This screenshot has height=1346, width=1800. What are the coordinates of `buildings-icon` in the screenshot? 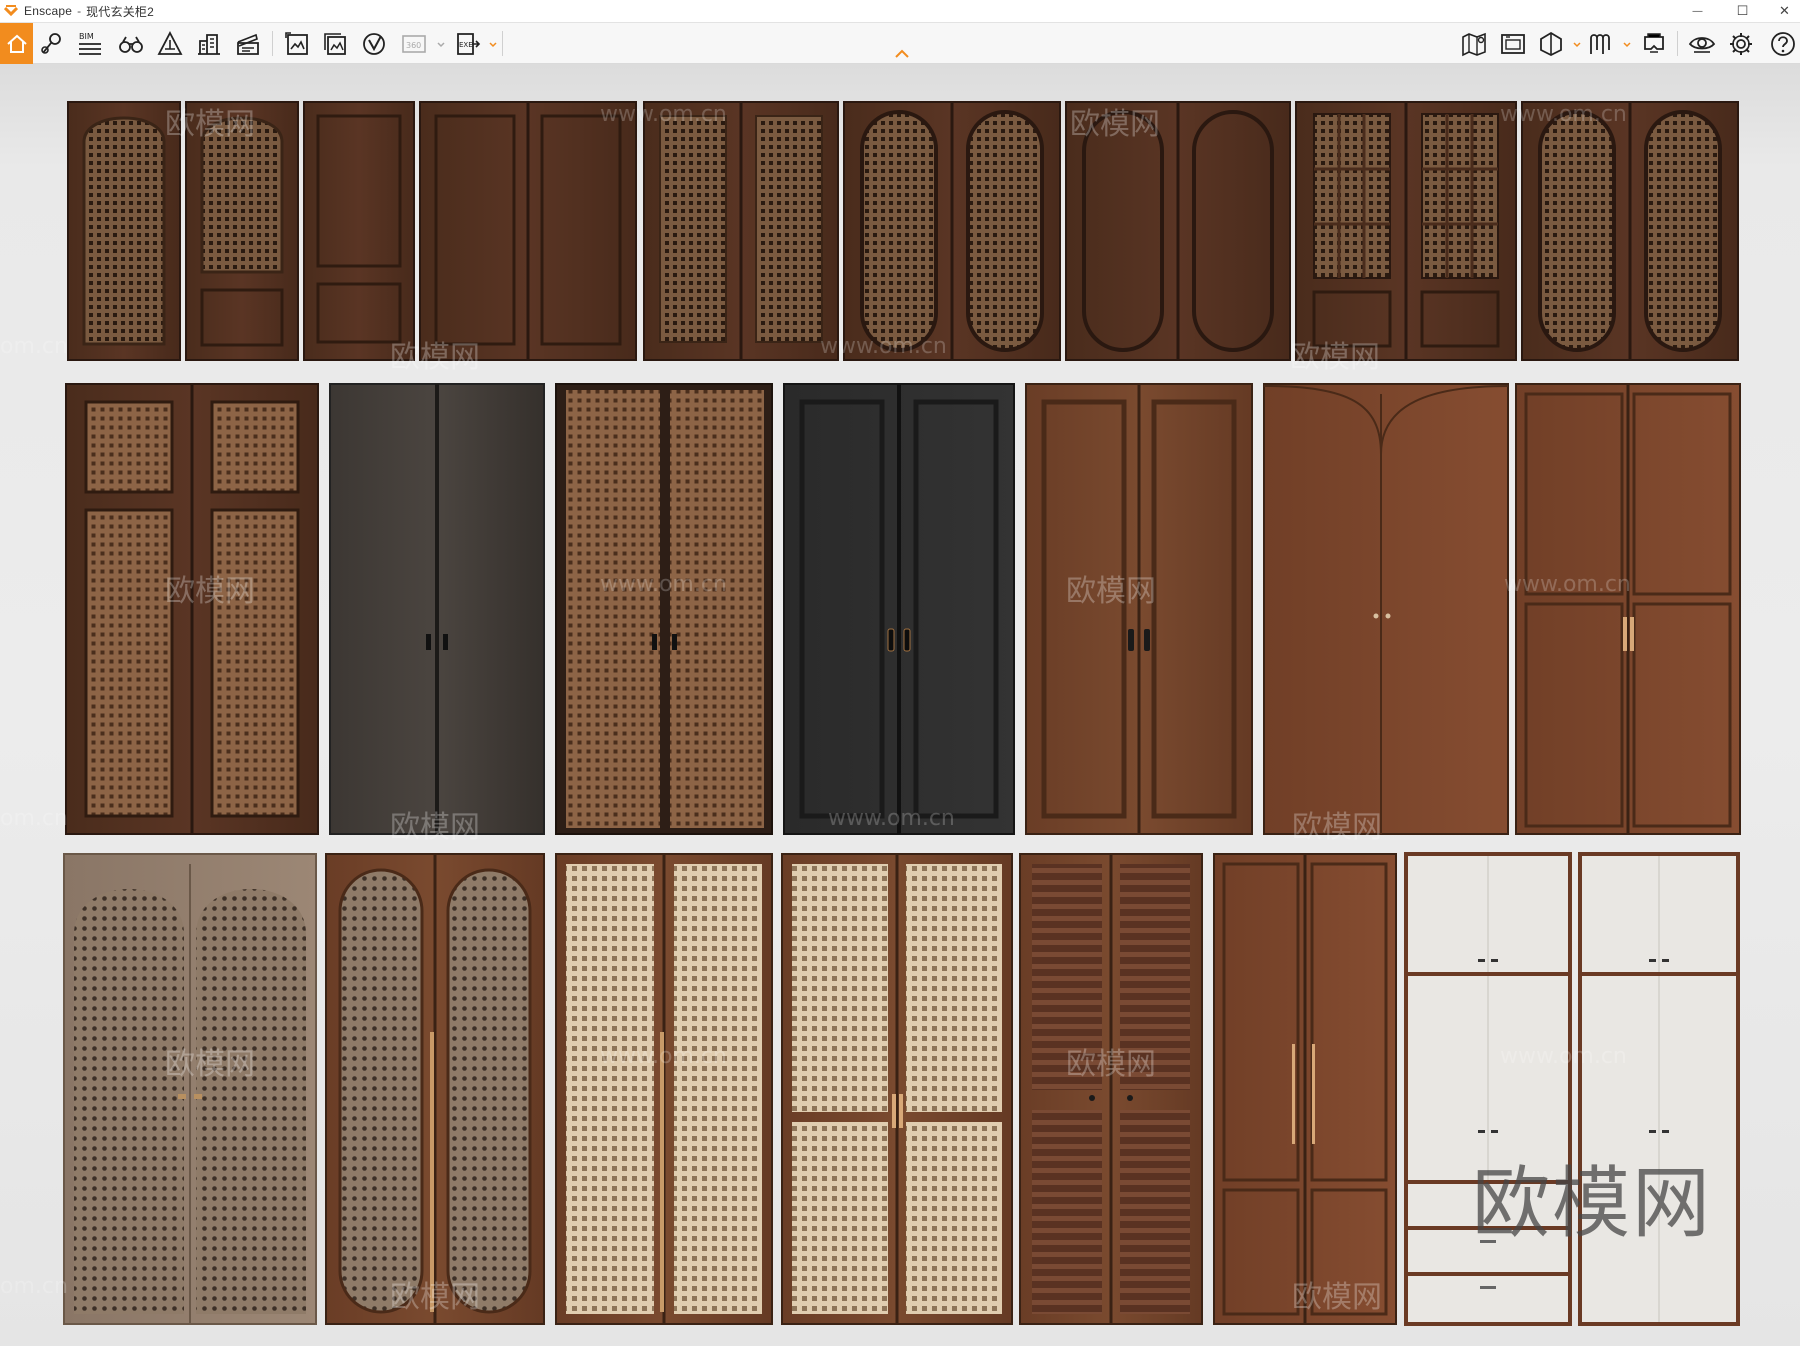 It's located at (209, 44).